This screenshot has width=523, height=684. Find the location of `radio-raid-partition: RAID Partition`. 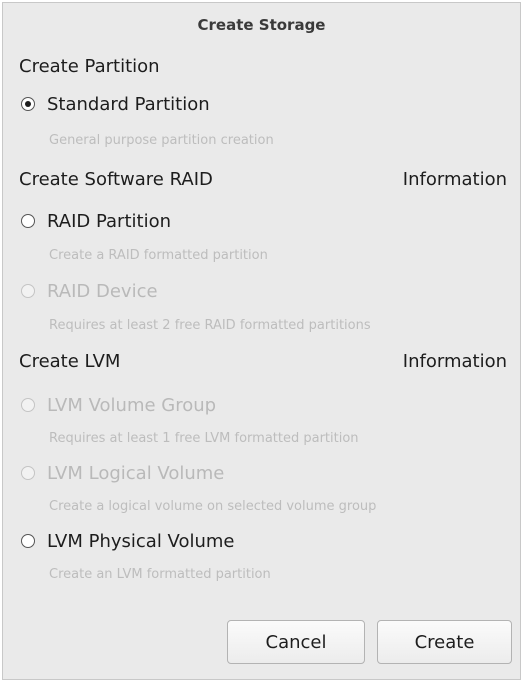

radio-raid-partition: RAID Partition is located at coordinates (264, 221).